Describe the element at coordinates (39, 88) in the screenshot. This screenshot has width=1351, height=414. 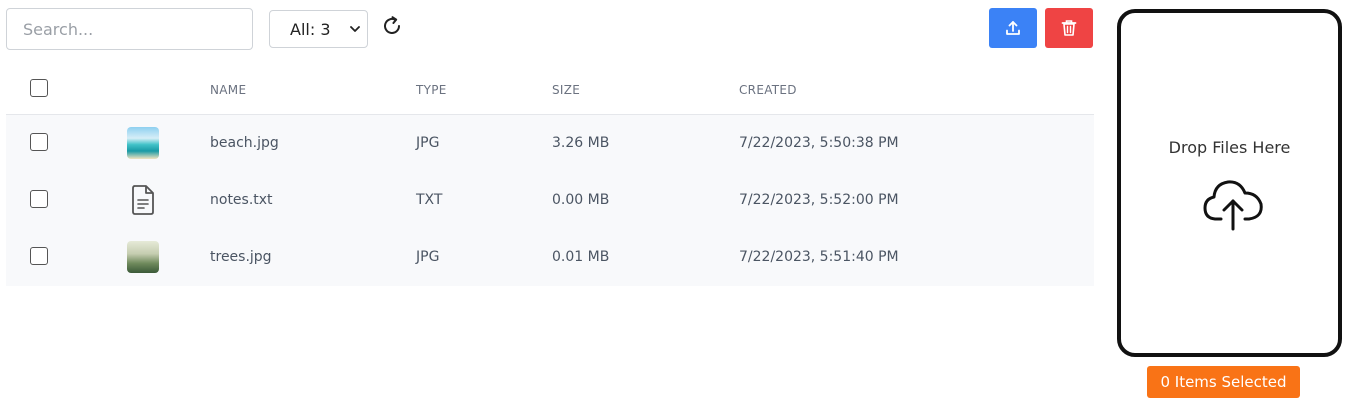
I see `select-all-checkbox` at that location.